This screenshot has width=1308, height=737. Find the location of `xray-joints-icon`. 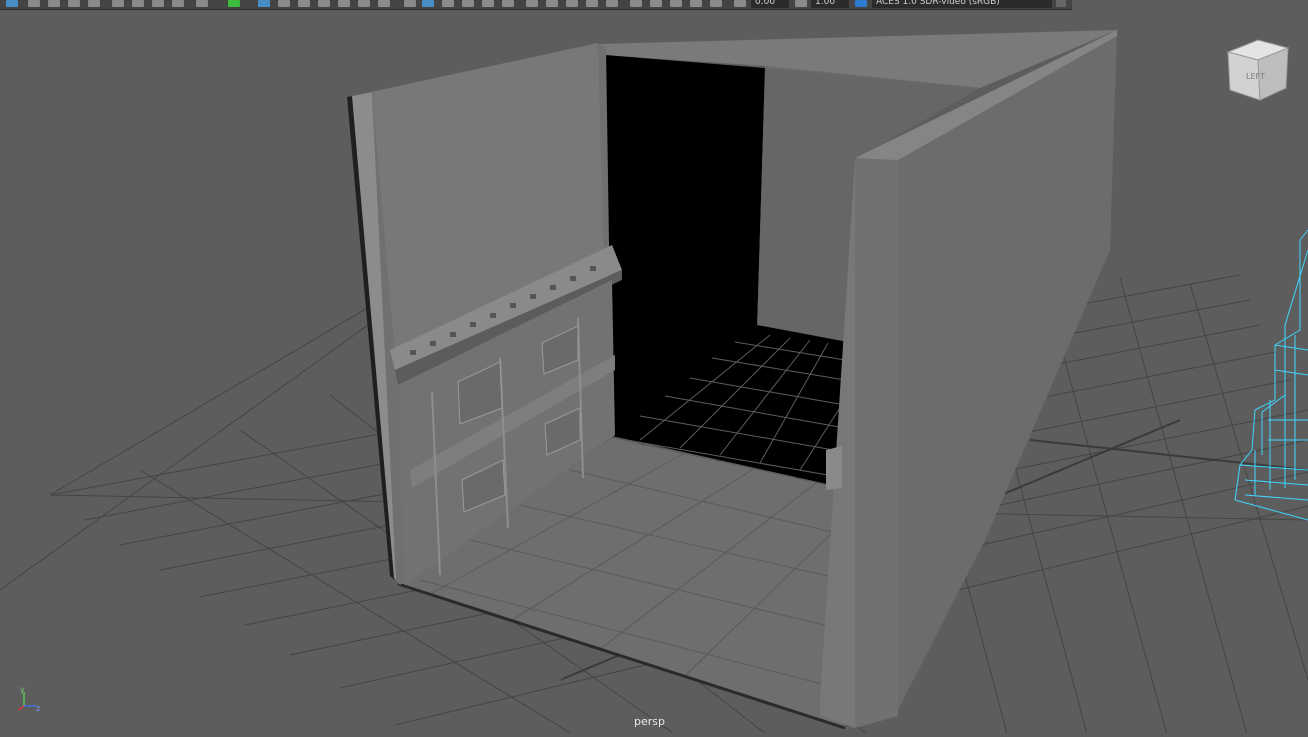

xray-joints-icon is located at coordinates (572, 3).